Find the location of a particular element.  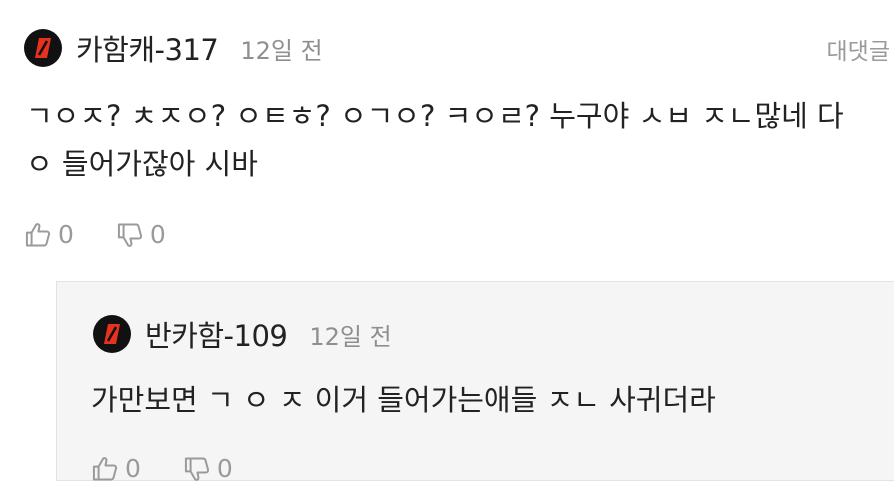

reply-time: 12일 전 is located at coordinates (350, 336).